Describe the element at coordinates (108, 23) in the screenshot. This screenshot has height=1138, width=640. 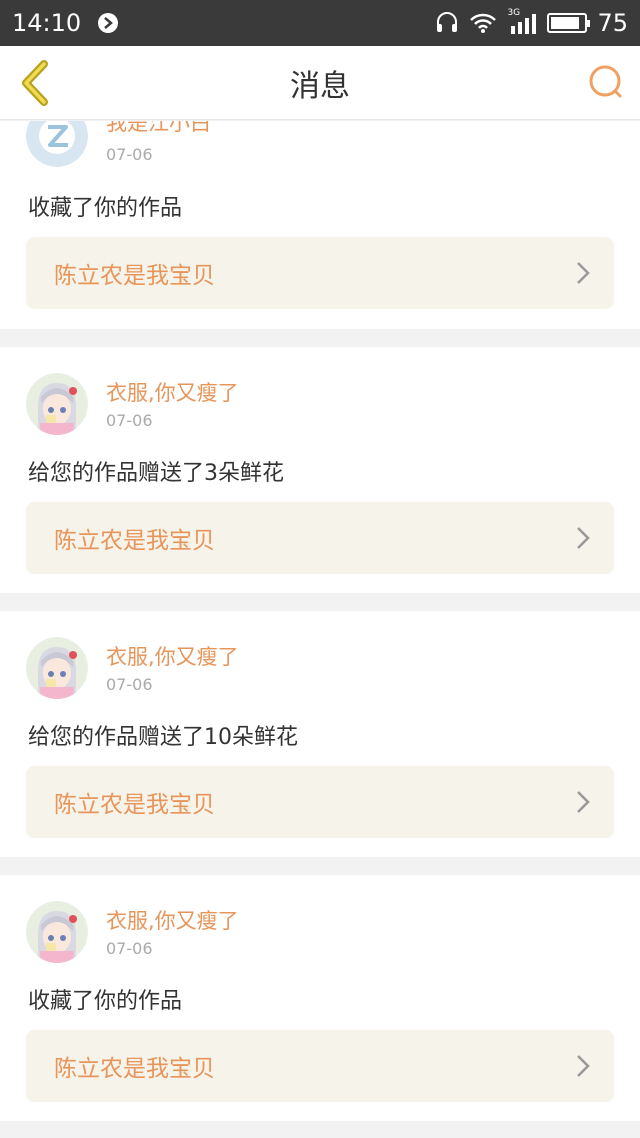
I see `notification-icon` at that location.